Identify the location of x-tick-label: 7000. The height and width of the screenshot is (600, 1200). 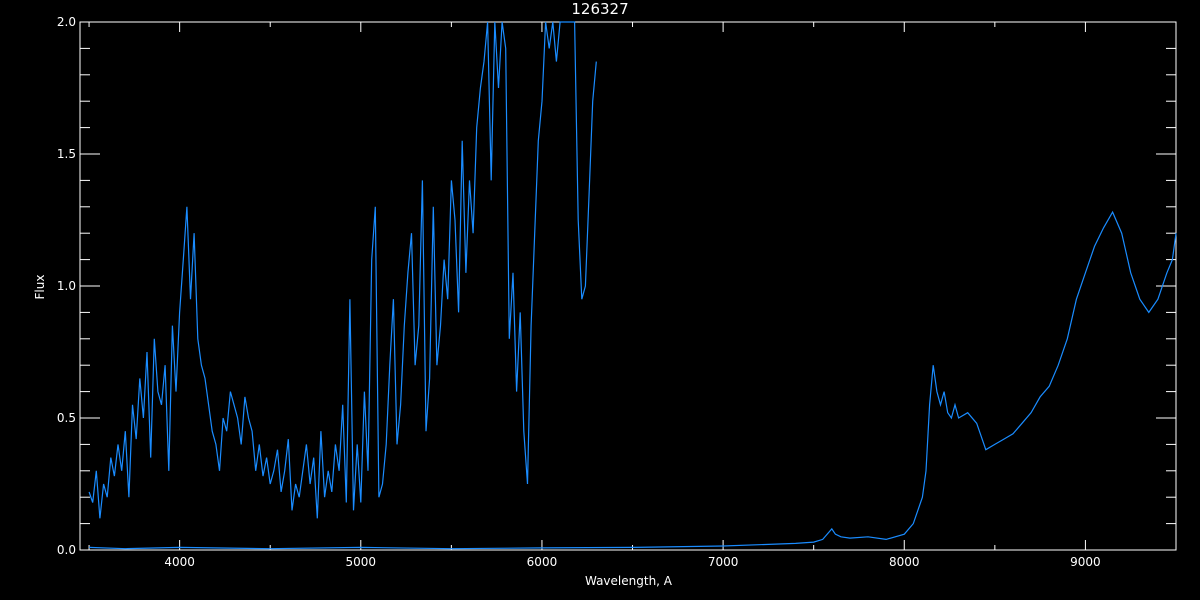
(723, 562).